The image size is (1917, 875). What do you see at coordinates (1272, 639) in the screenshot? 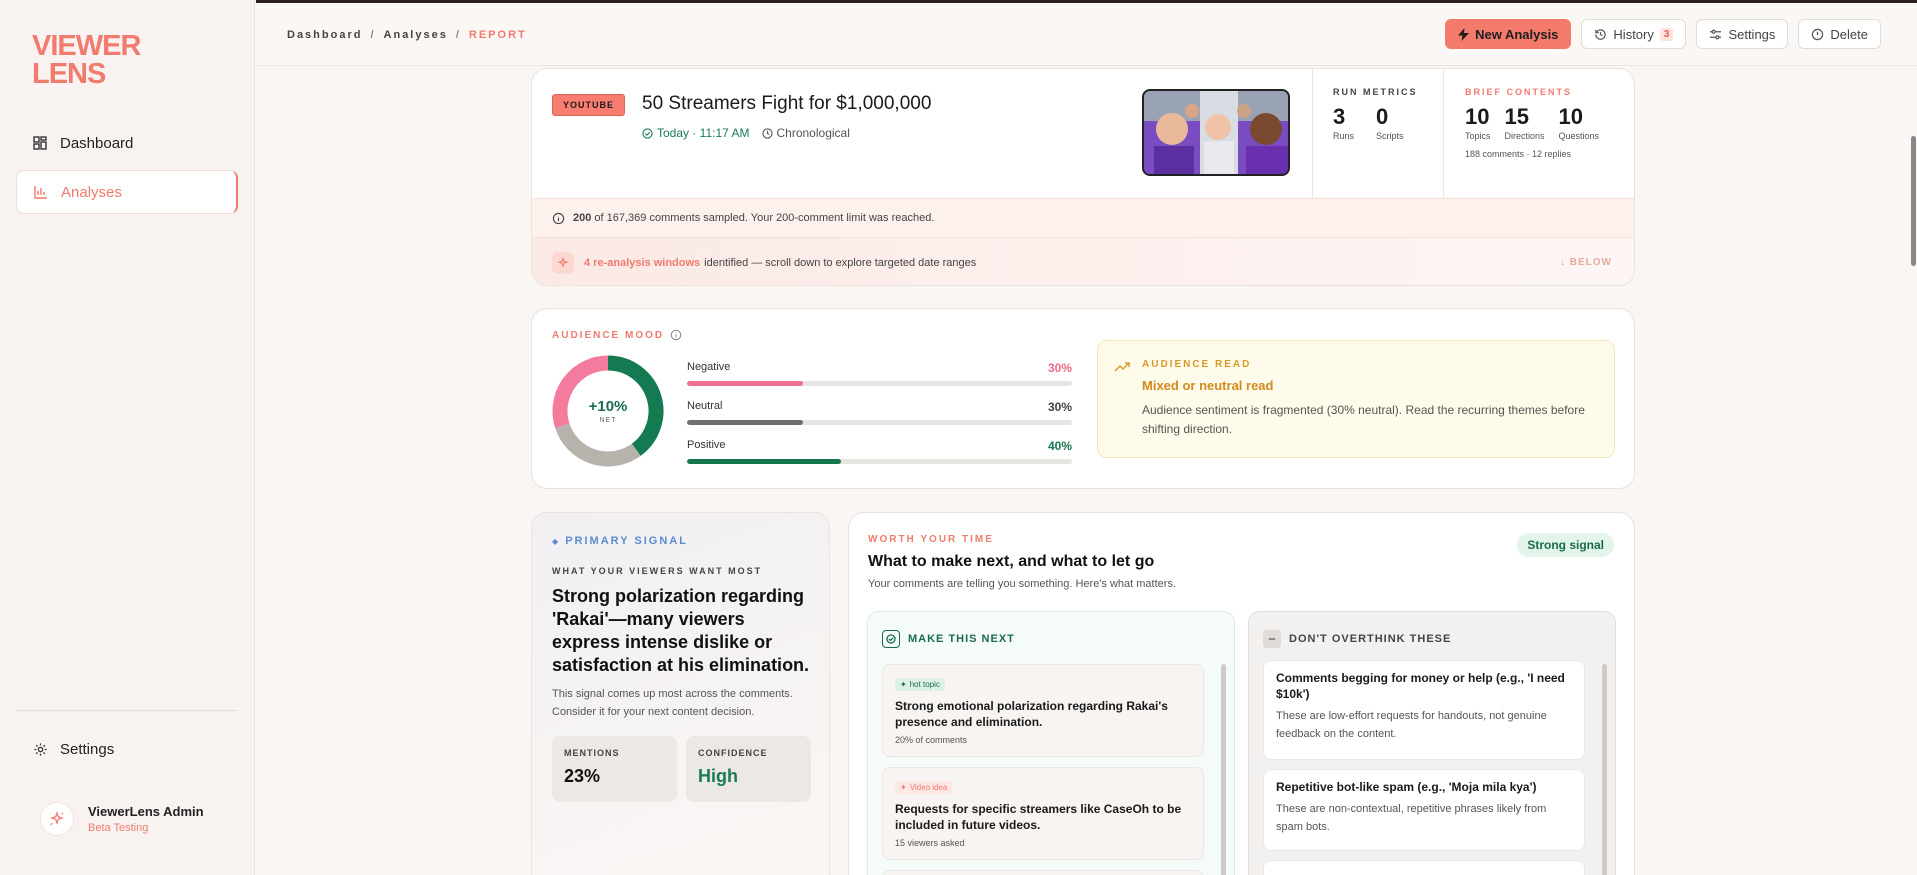
I see `minus-icon` at bounding box center [1272, 639].